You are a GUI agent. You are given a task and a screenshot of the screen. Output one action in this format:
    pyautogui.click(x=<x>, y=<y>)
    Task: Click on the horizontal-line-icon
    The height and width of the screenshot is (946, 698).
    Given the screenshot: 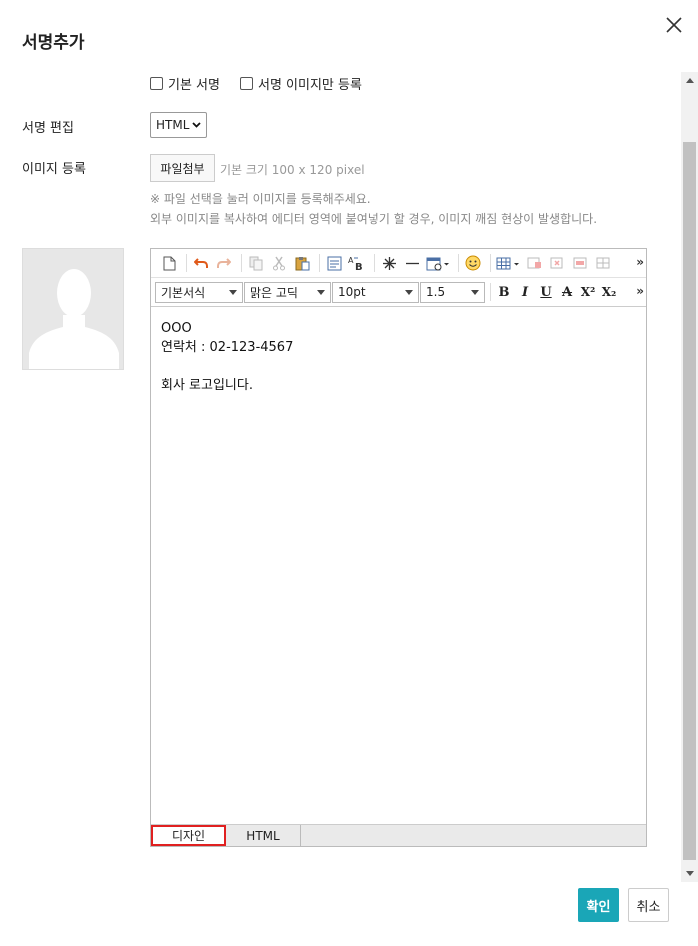 What is the action you would take?
    pyautogui.click(x=412, y=263)
    